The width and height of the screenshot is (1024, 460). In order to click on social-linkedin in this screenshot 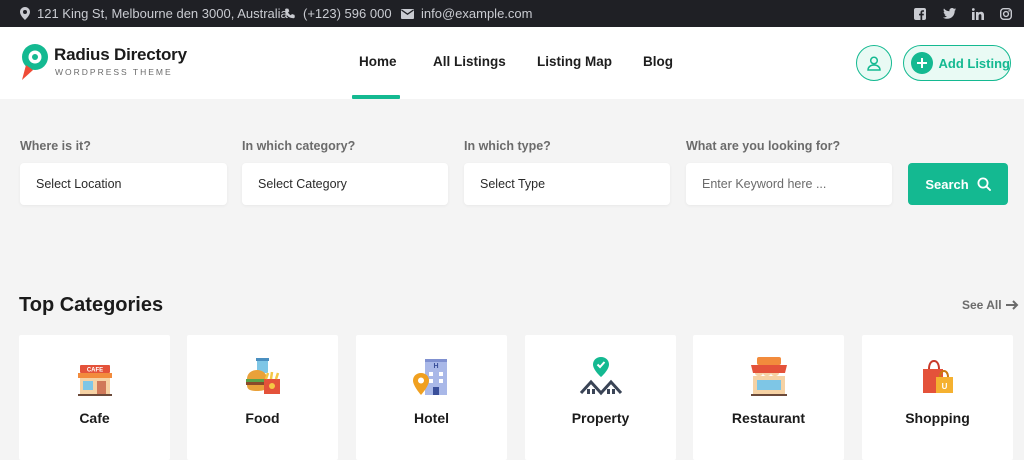, I will do `click(978, 13)`.